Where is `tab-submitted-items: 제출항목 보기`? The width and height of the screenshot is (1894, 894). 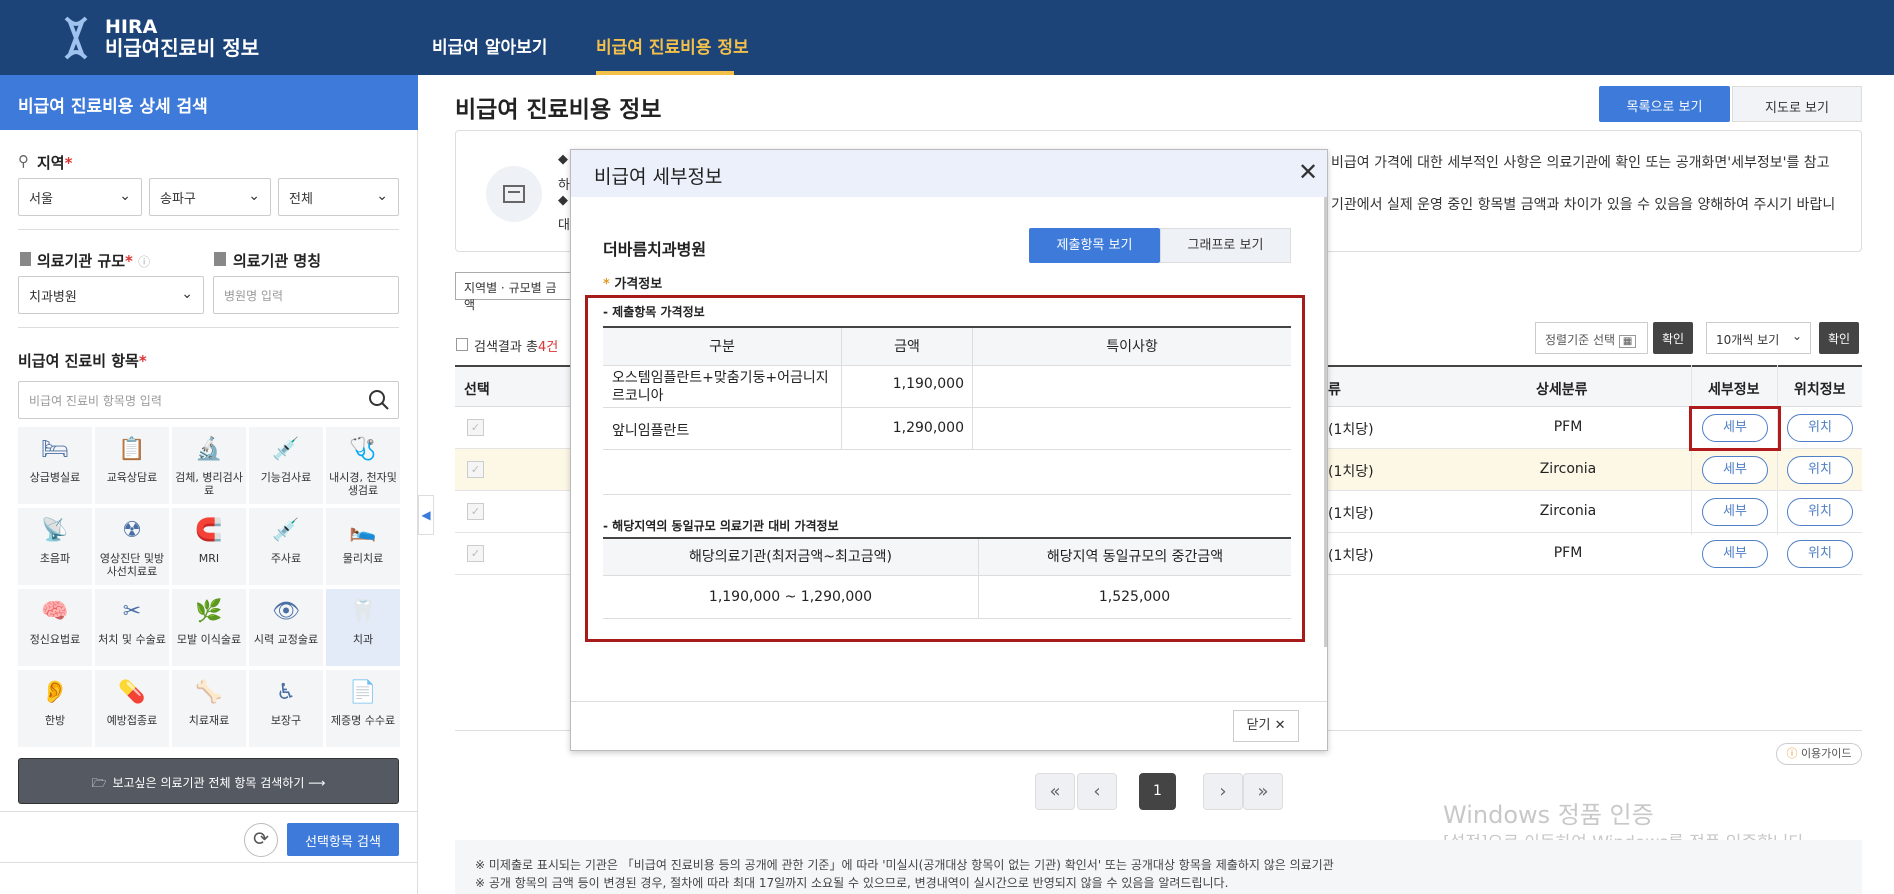 tab-submitted-items: 제출항목 보기 is located at coordinates (1094, 245).